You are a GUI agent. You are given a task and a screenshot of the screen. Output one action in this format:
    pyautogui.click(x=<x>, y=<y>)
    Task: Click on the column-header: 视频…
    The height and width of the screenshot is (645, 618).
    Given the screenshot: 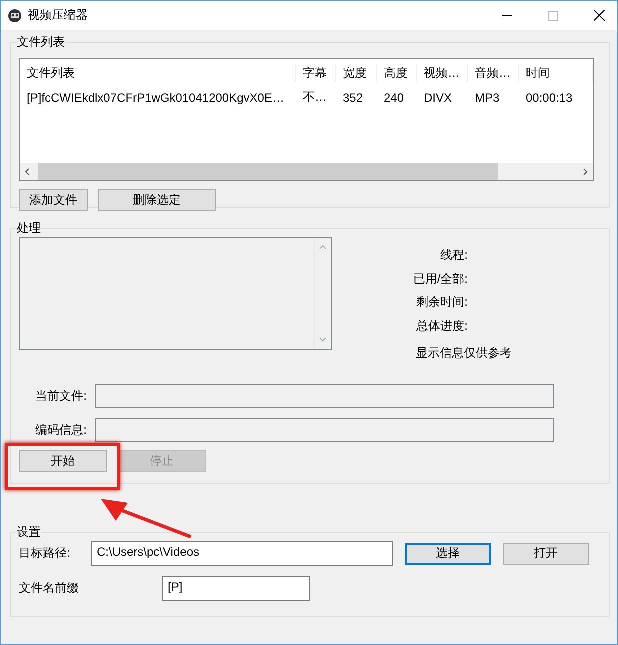 What is the action you would take?
    pyautogui.click(x=442, y=73)
    